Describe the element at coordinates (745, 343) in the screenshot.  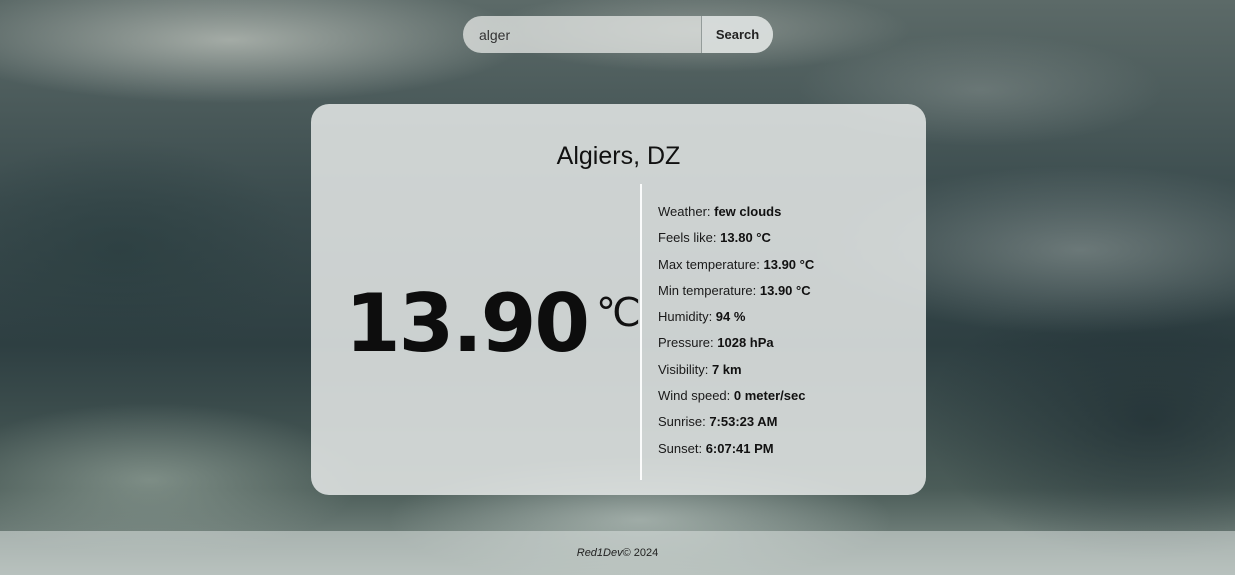
I see `detail-value: 1028 hPa` at that location.